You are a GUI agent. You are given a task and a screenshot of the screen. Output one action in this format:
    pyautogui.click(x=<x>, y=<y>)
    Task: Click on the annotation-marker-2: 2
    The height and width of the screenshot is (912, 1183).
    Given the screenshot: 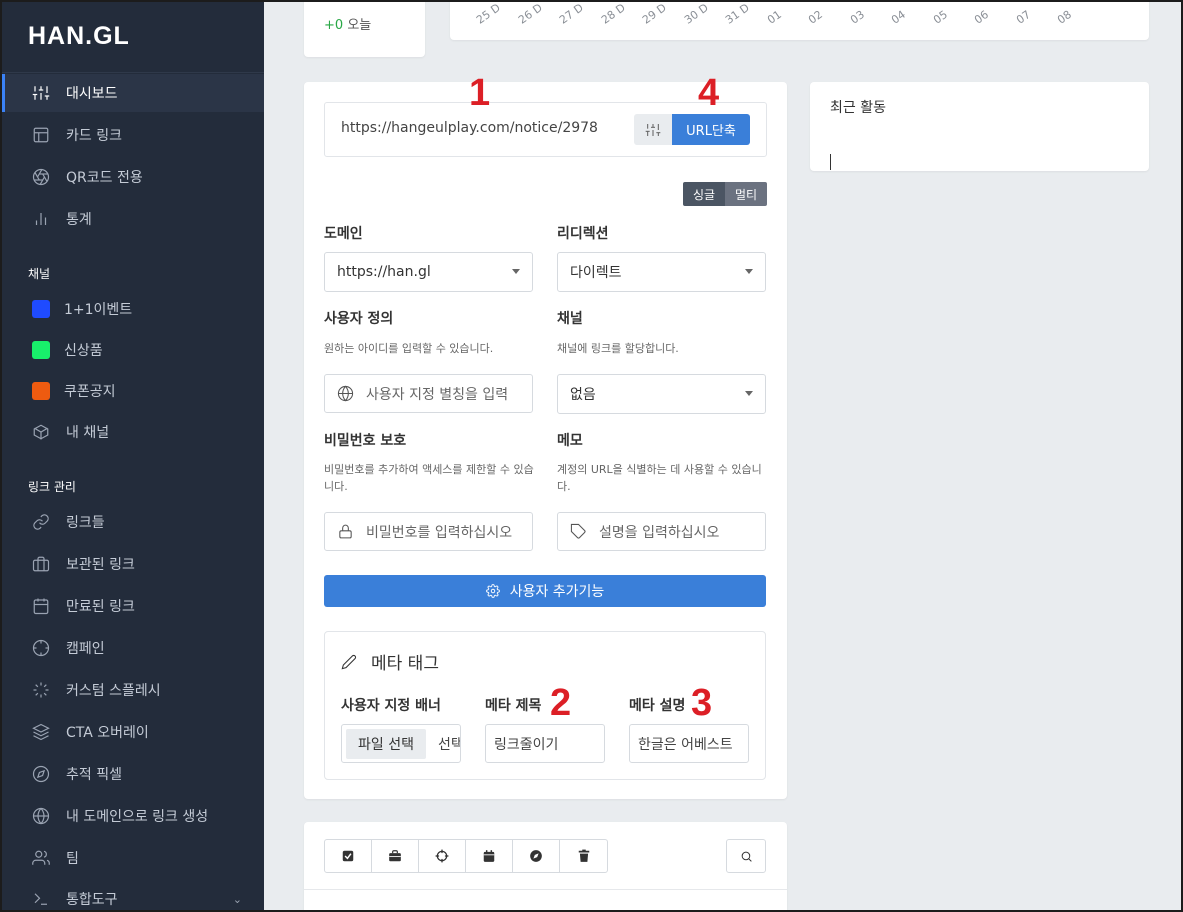 What is the action you would take?
    pyautogui.click(x=561, y=703)
    